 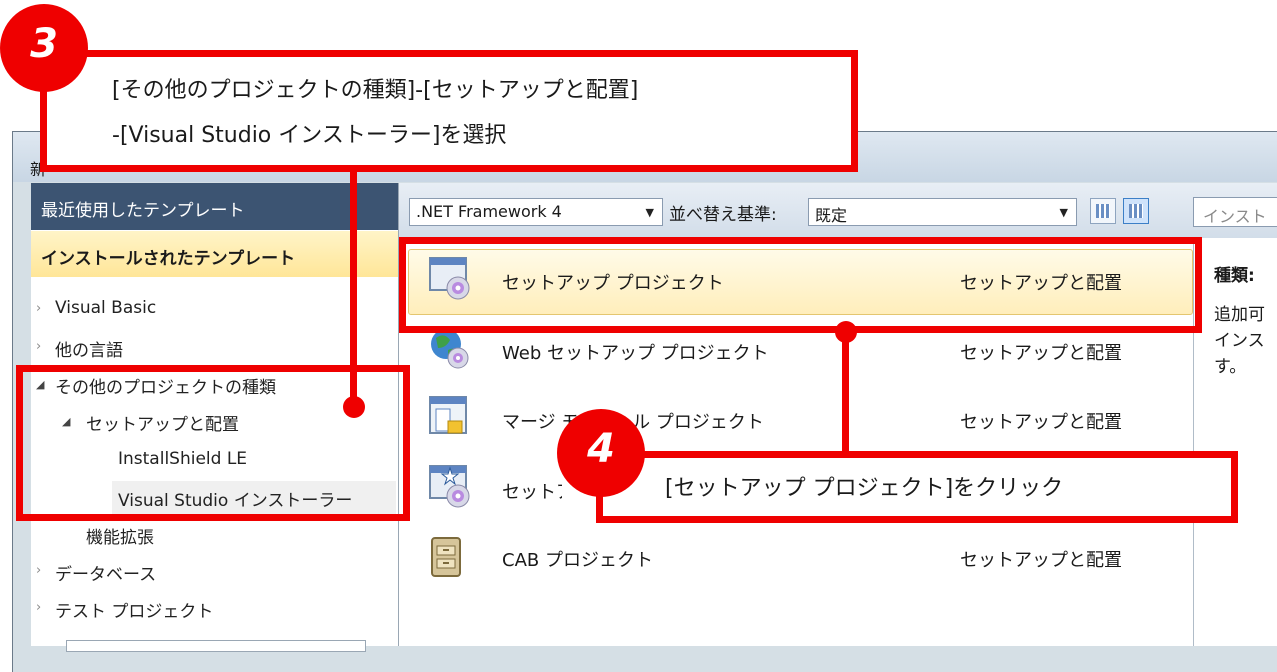 What do you see at coordinates (449, 111) in the screenshot?
I see `step3-callout` at bounding box center [449, 111].